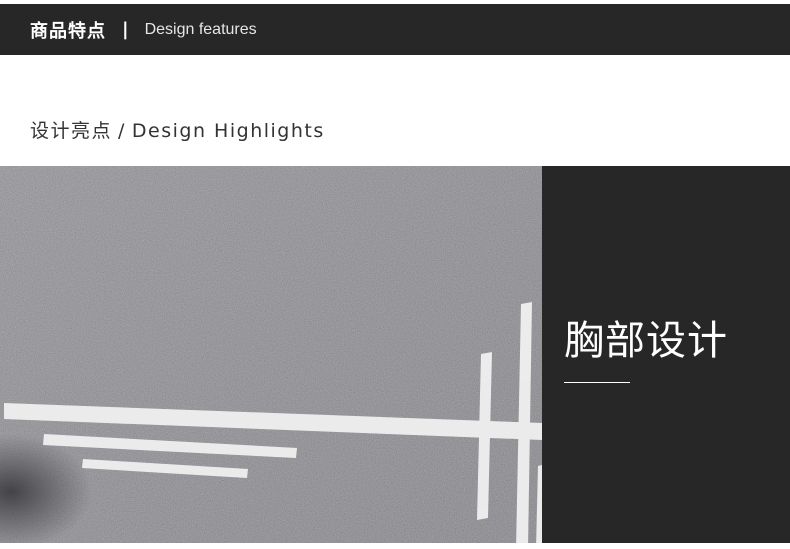 The image size is (790, 549). I want to click on feature-title: 胸部设计, so click(646, 341).